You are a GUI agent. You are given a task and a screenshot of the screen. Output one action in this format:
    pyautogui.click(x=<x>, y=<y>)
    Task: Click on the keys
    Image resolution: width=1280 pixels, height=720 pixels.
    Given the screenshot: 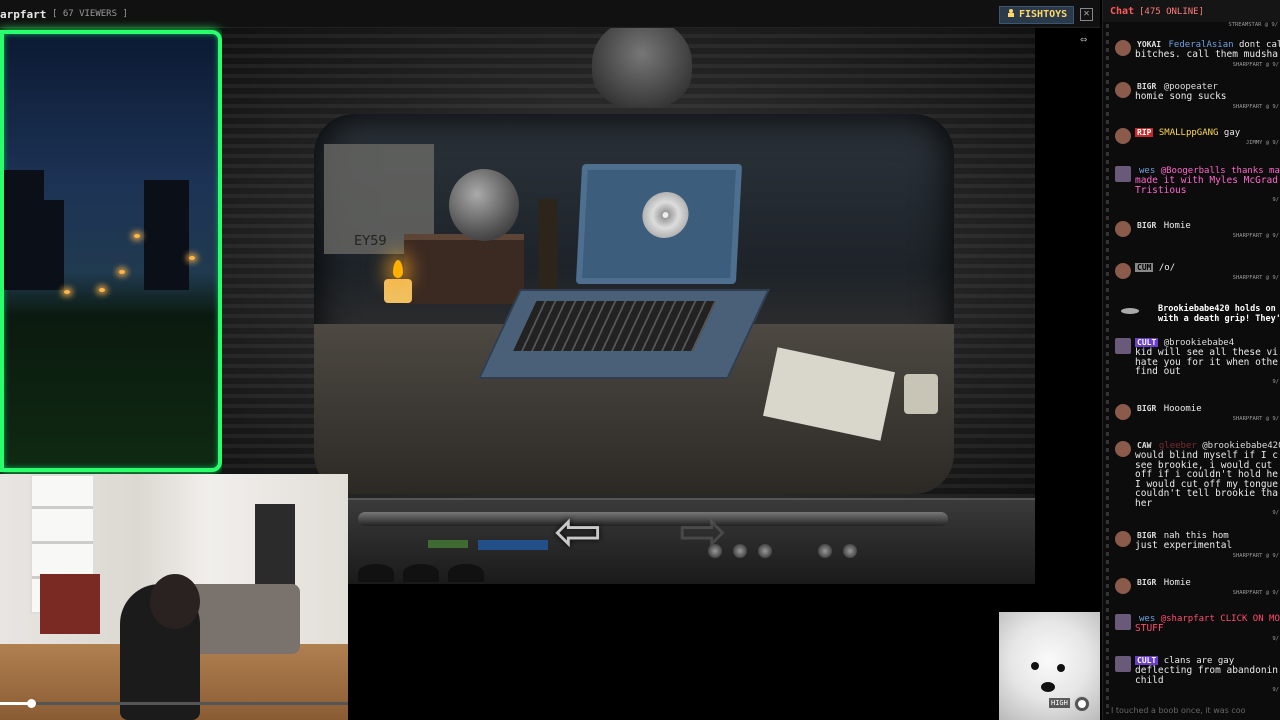 What is the action you would take?
    pyautogui.click(x=615, y=326)
    